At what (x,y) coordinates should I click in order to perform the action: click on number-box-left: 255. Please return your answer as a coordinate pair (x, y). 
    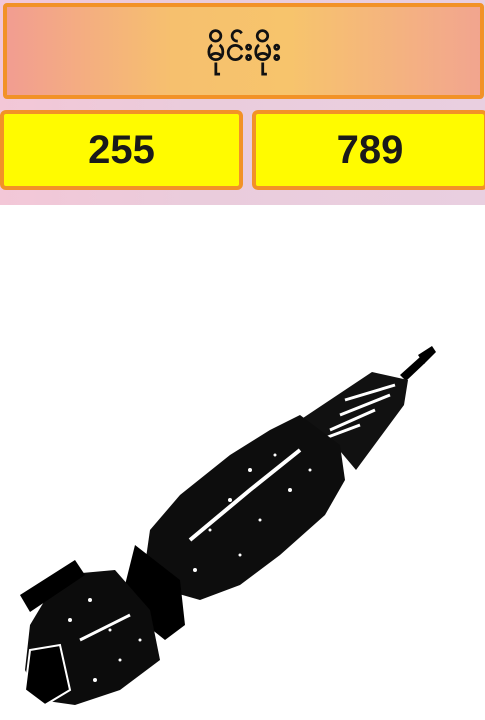
    Looking at the image, I should click on (121, 150).